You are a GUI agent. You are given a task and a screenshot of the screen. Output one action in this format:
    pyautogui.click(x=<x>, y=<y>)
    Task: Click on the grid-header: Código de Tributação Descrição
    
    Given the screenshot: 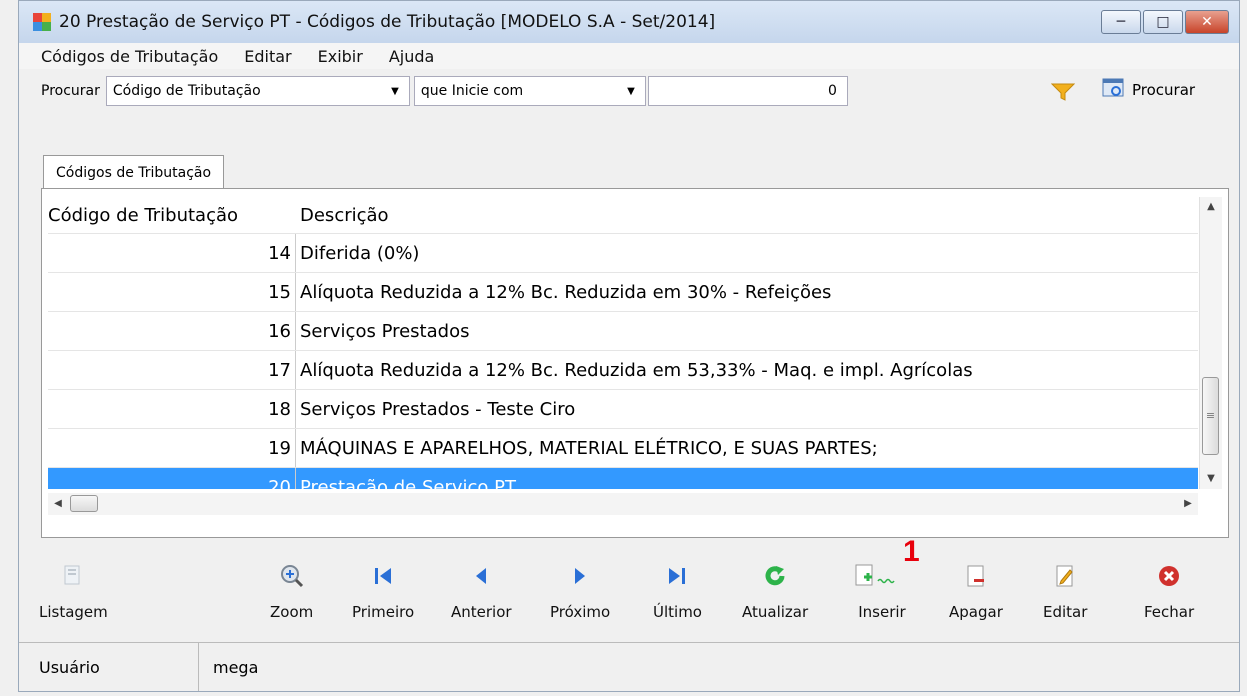 What is the action you would take?
    pyautogui.click(x=623, y=215)
    